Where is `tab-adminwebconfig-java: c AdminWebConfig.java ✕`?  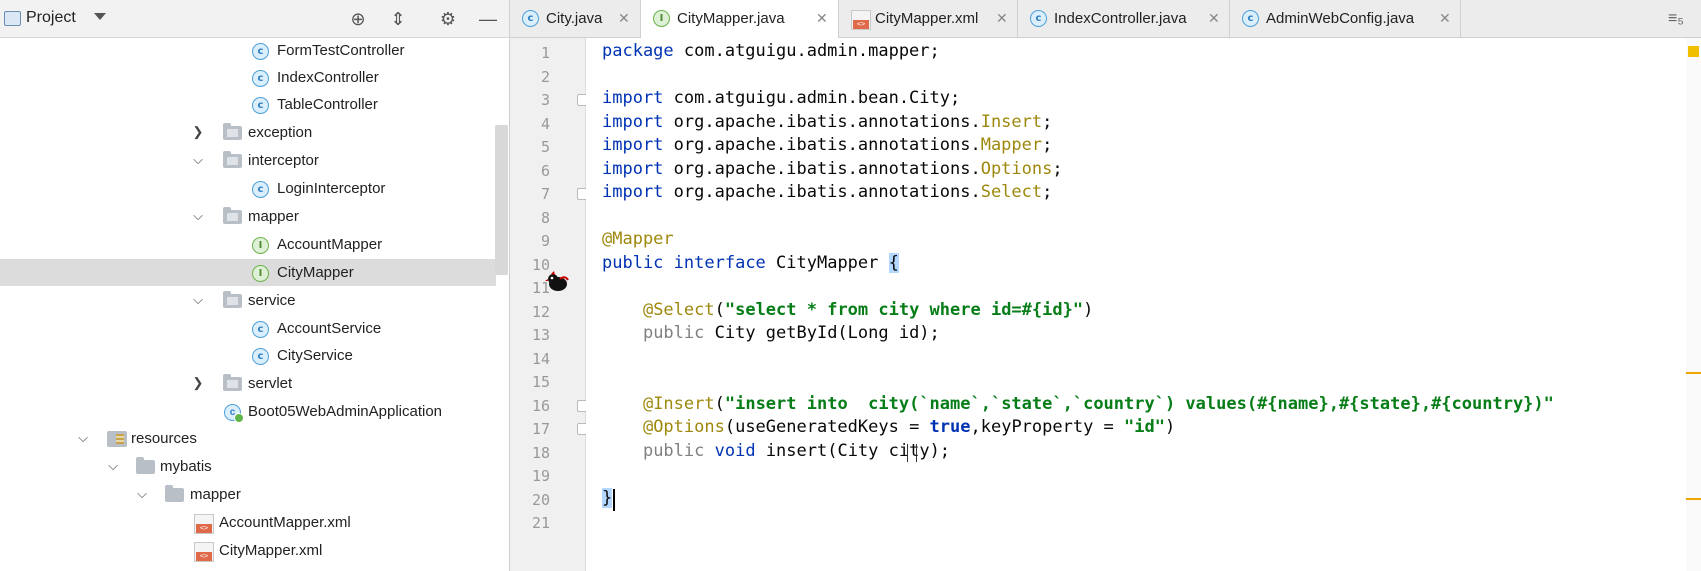 tab-adminwebconfig-java: c AdminWebConfig.java ✕ is located at coordinates (1345, 18).